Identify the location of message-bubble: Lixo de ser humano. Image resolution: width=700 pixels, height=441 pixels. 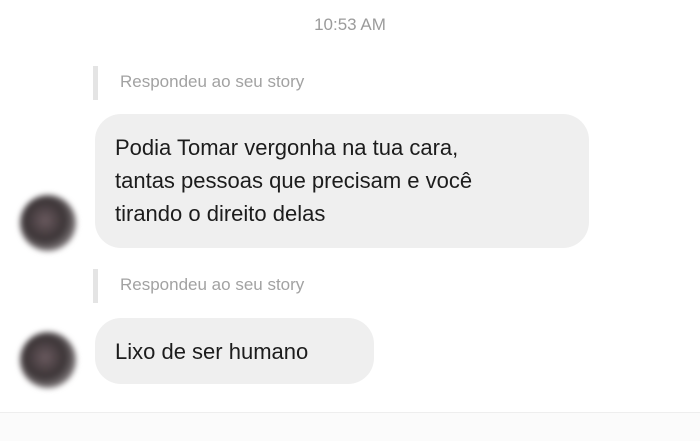
(234, 351).